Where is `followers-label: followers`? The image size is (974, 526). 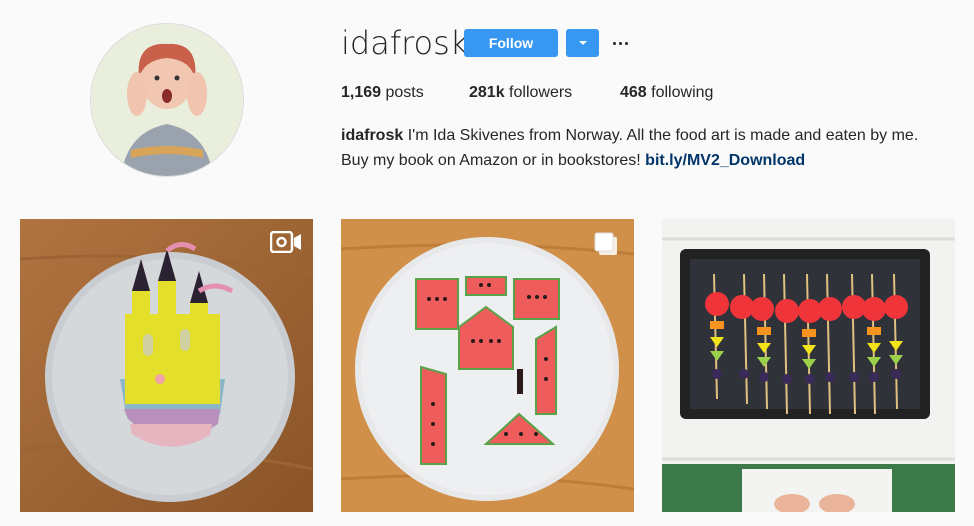 followers-label: followers is located at coordinates (541, 92).